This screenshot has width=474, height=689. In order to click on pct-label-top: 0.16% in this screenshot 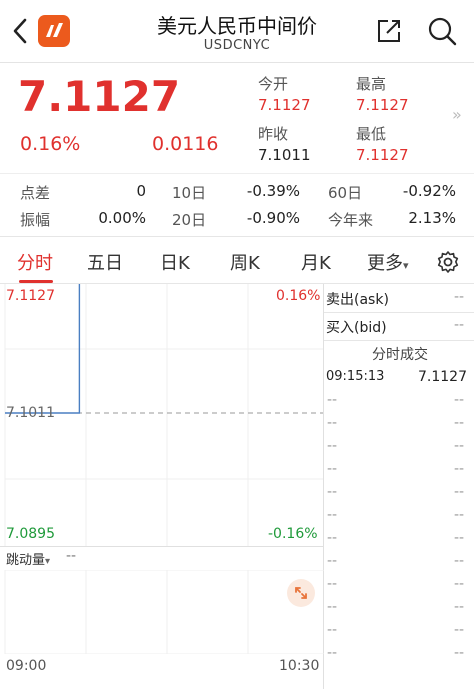, I will do `click(298, 296)`.